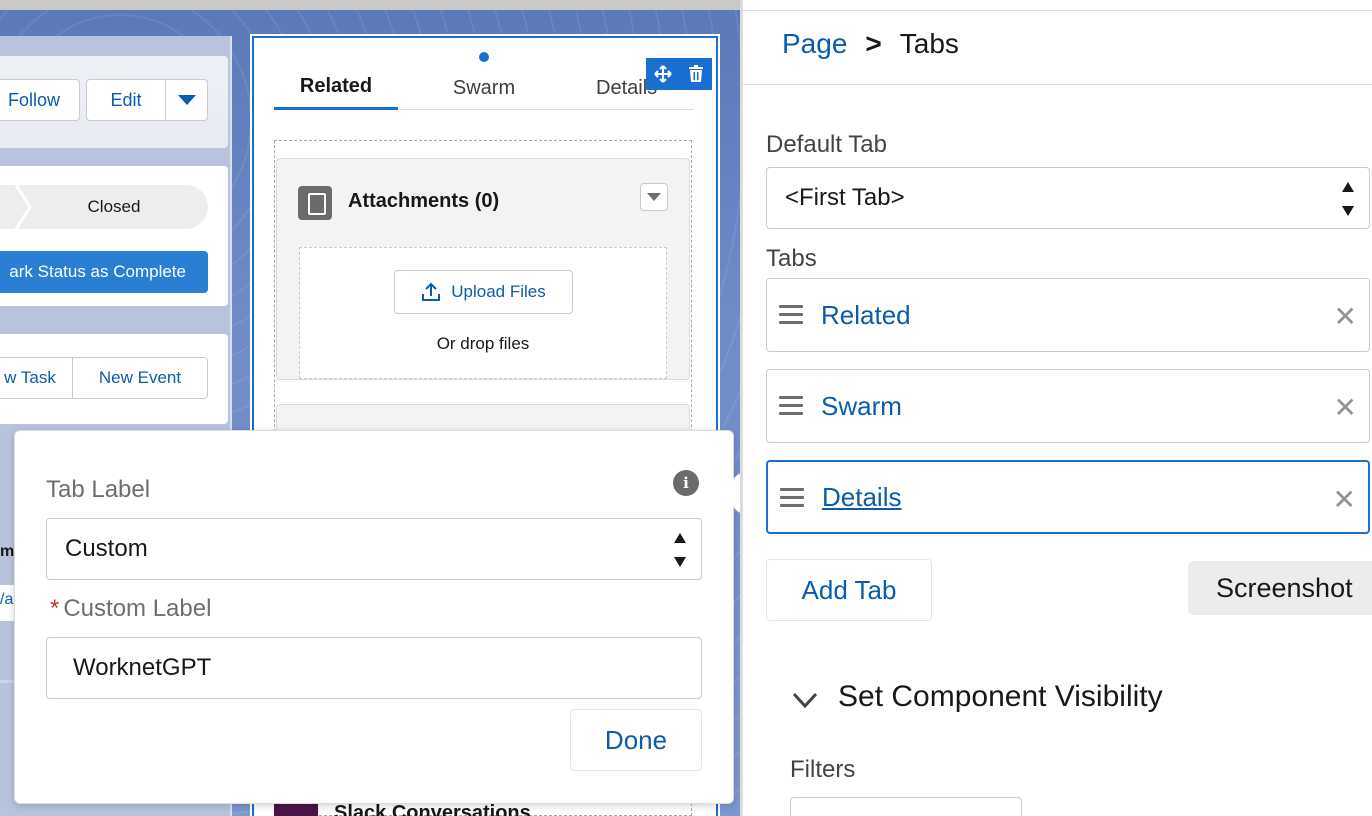 The height and width of the screenshot is (816, 1372). Describe the element at coordinates (826, 144) in the screenshot. I see `default-tab-label: Default Tab` at that location.